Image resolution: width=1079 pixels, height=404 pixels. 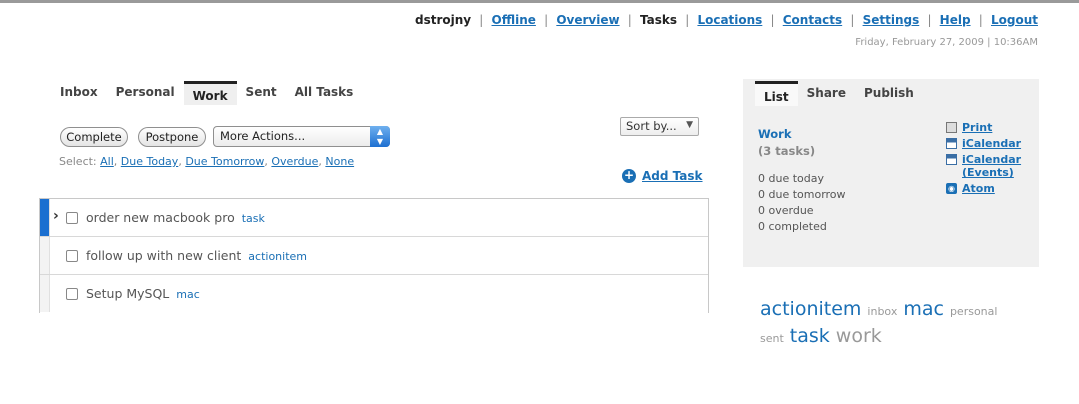 I want to click on tag-cloud-item: task, so click(x=810, y=336).